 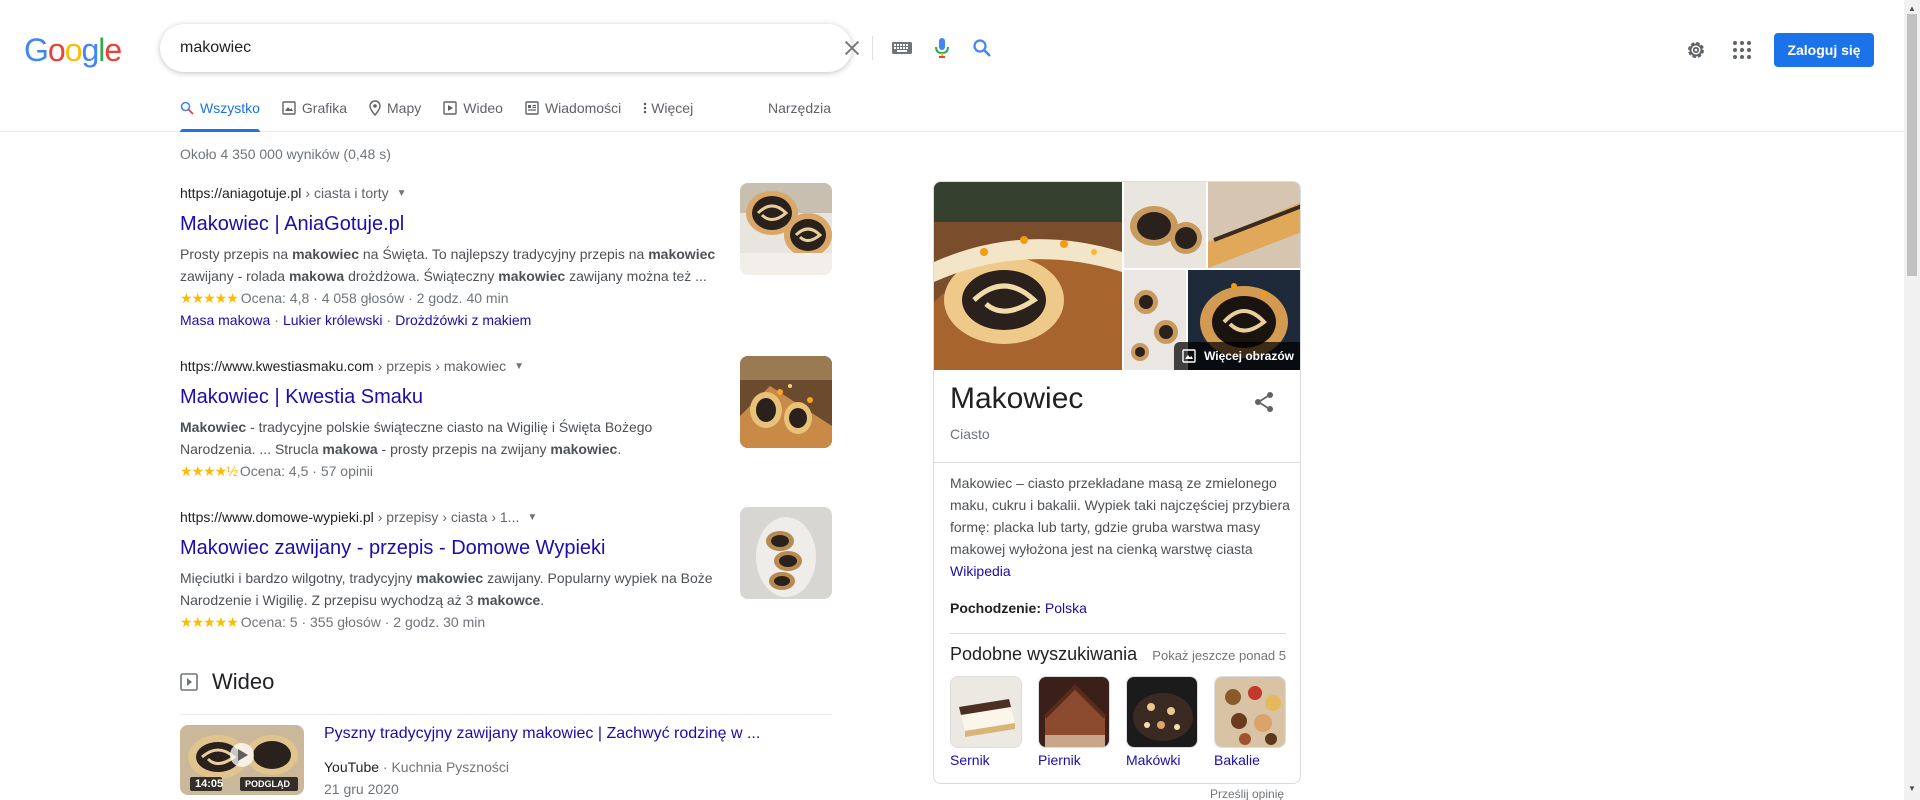 I want to click on page-scrollbar: ▲ ▼, so click(x=1912, y=400).